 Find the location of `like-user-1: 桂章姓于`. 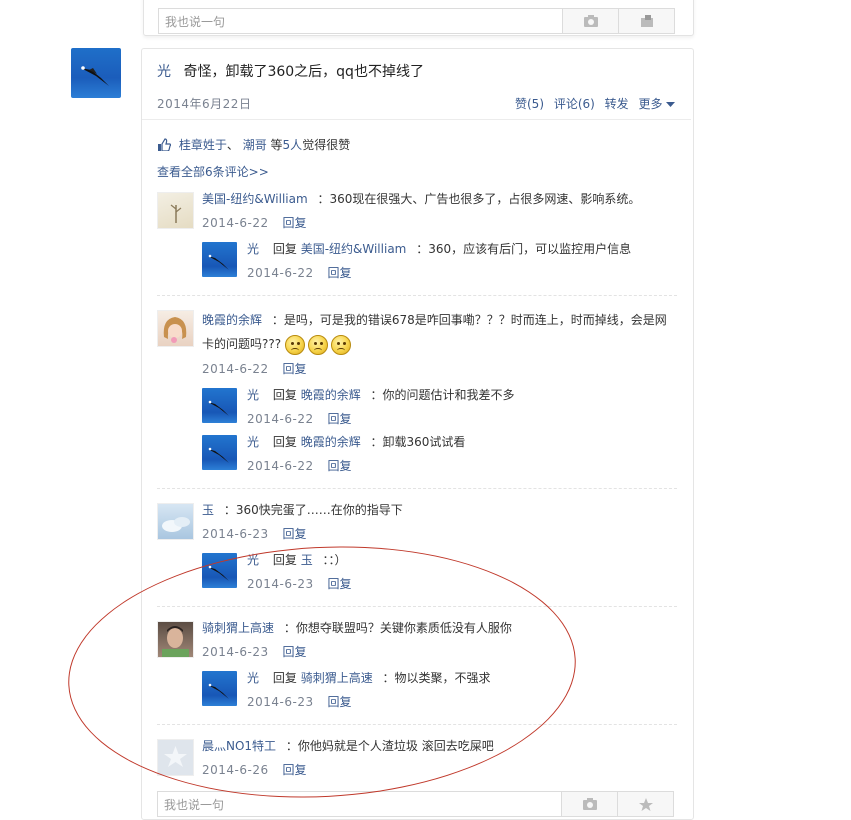

like-user-1: 桂章姓于 is located at coordinates (203, 145).